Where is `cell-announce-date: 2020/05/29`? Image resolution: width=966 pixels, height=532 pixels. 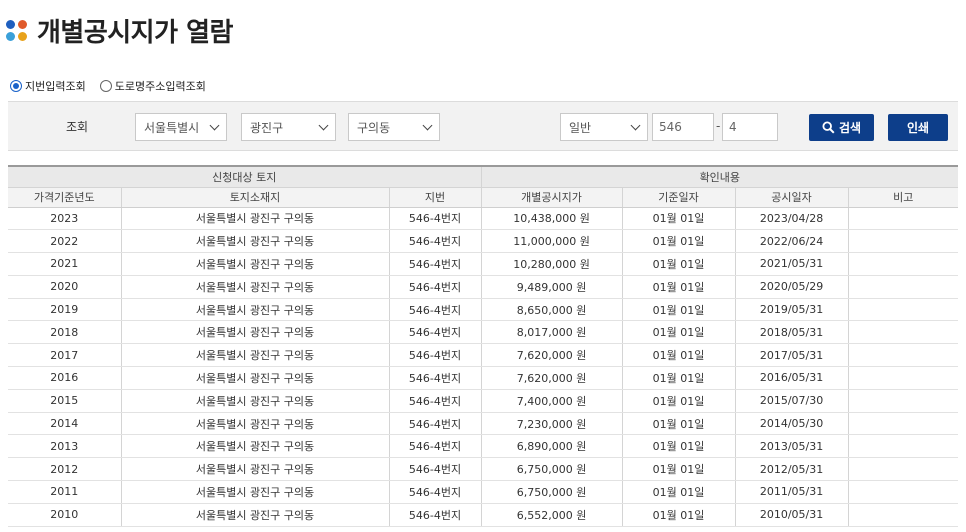 cell-announce-date: 2020/05/29 is located at coordinates (791, 287).